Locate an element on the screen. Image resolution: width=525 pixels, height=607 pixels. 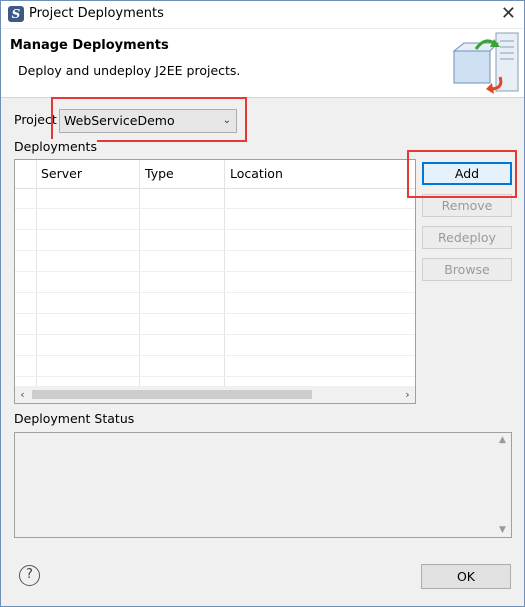
title-bar: S Project Deployments ✕ is located at coordinates (262, 15).